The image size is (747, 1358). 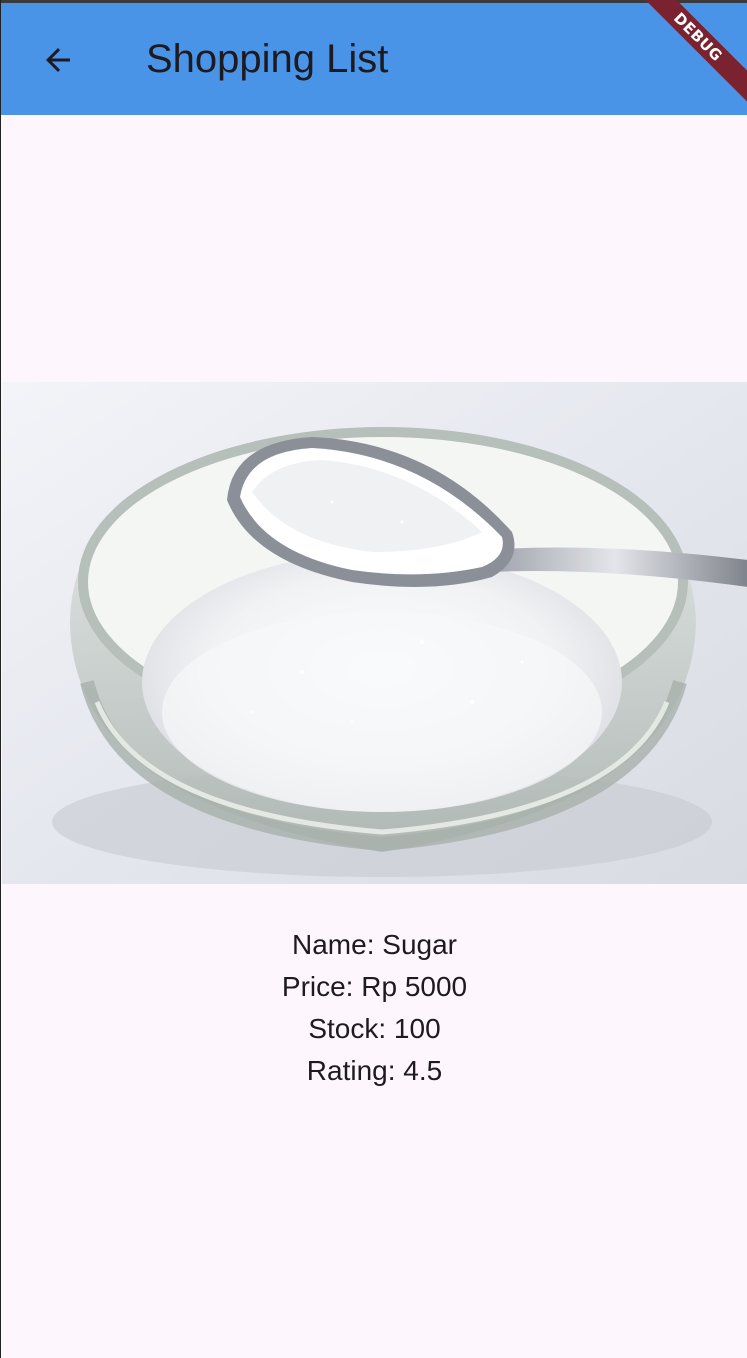 I want to click on arrow-back-icon, so click(x=58, y=60).